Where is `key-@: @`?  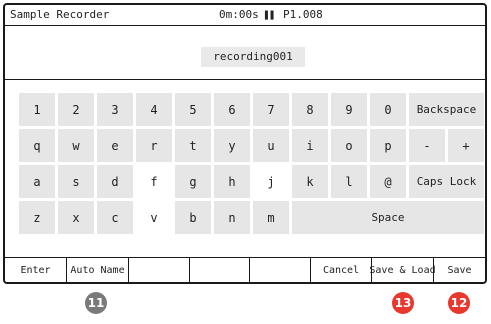 key-@: @ is located at coordinates (388, 181).